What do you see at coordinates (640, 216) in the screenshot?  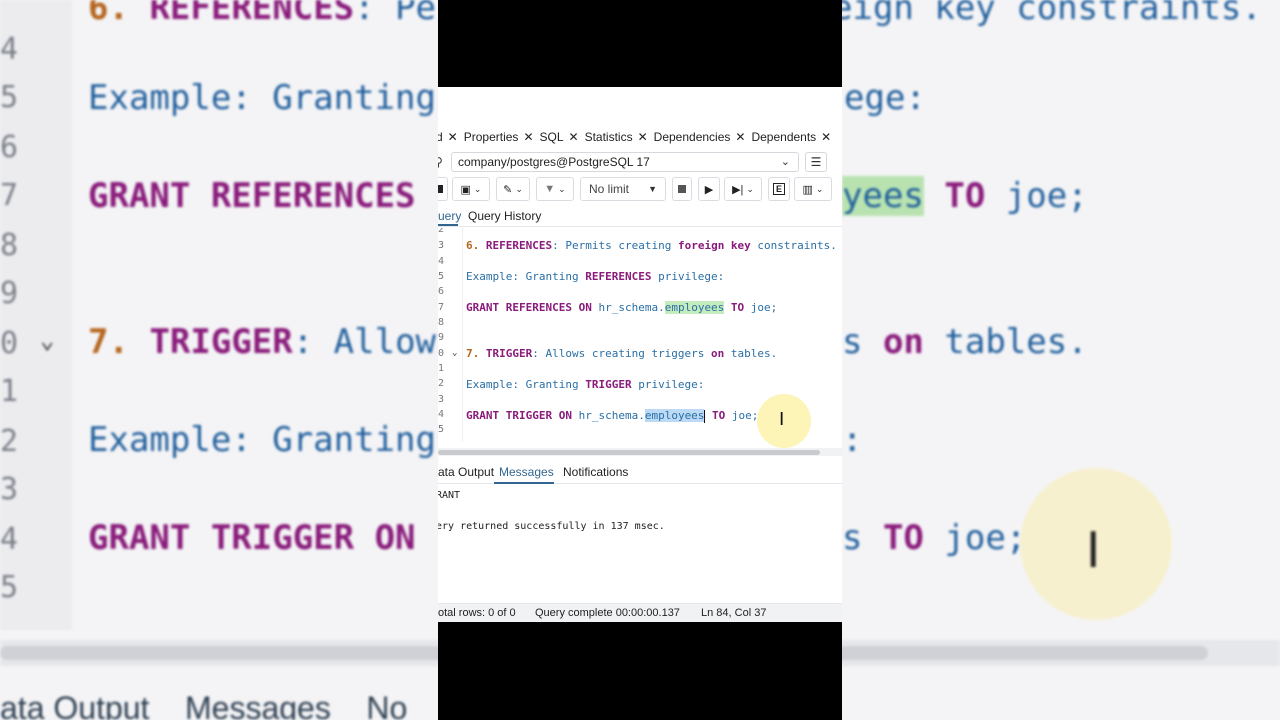 I see `editor-tabs: uery Query History` at bounding box center [640, 216].